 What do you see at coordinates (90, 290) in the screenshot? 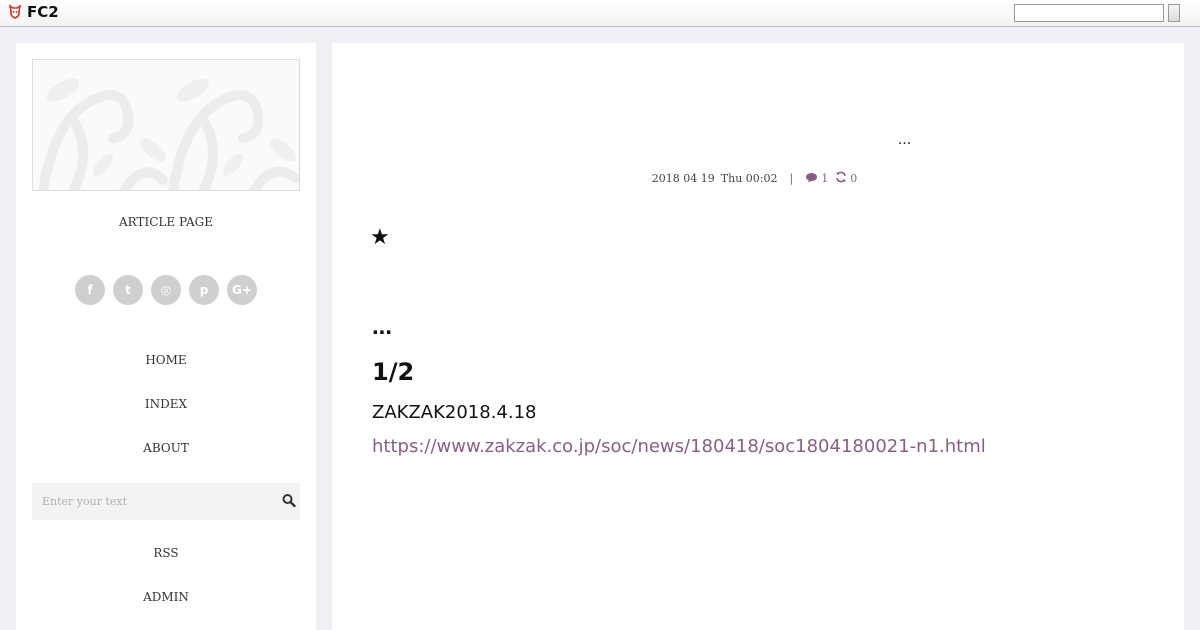
I see `facebook-icon: f` at bounding box center [90, 290].